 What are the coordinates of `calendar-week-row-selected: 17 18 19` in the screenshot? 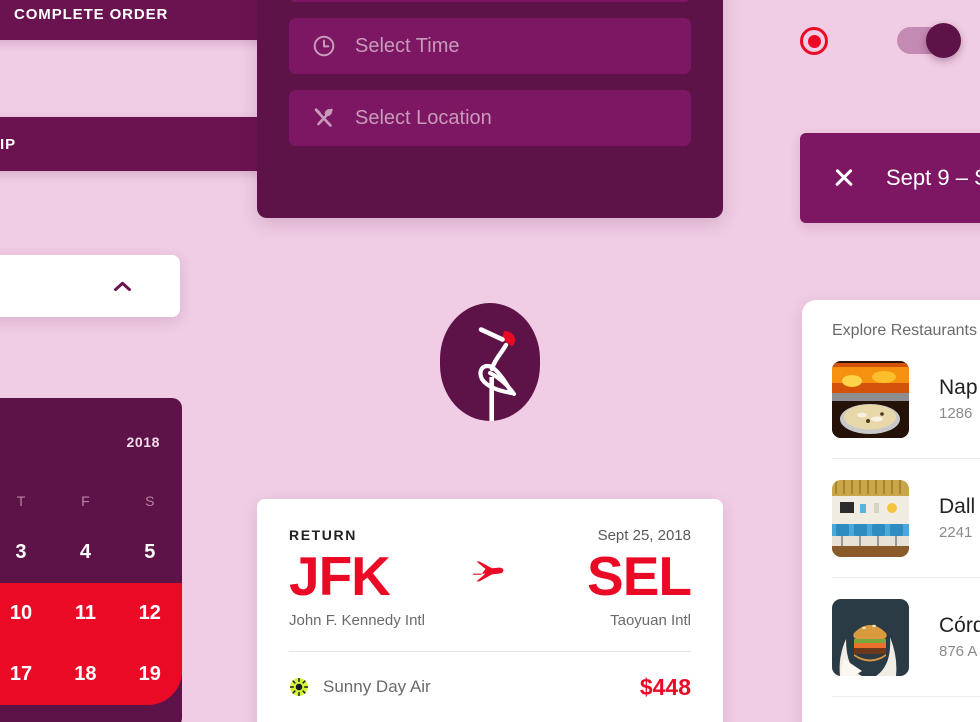 It's located at (91, 674).